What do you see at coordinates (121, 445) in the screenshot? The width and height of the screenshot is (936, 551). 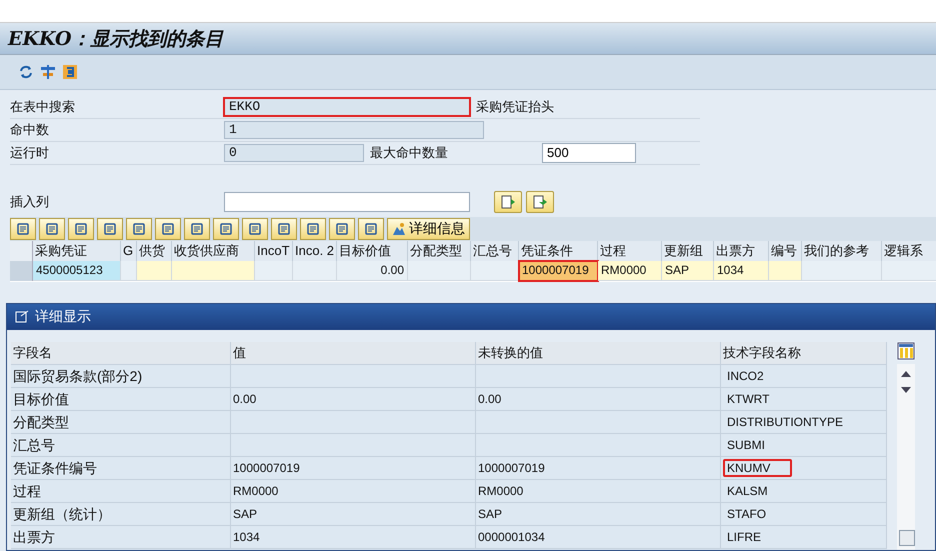 I see `table-cell: 汇总号` at bounding box center [121, 445].